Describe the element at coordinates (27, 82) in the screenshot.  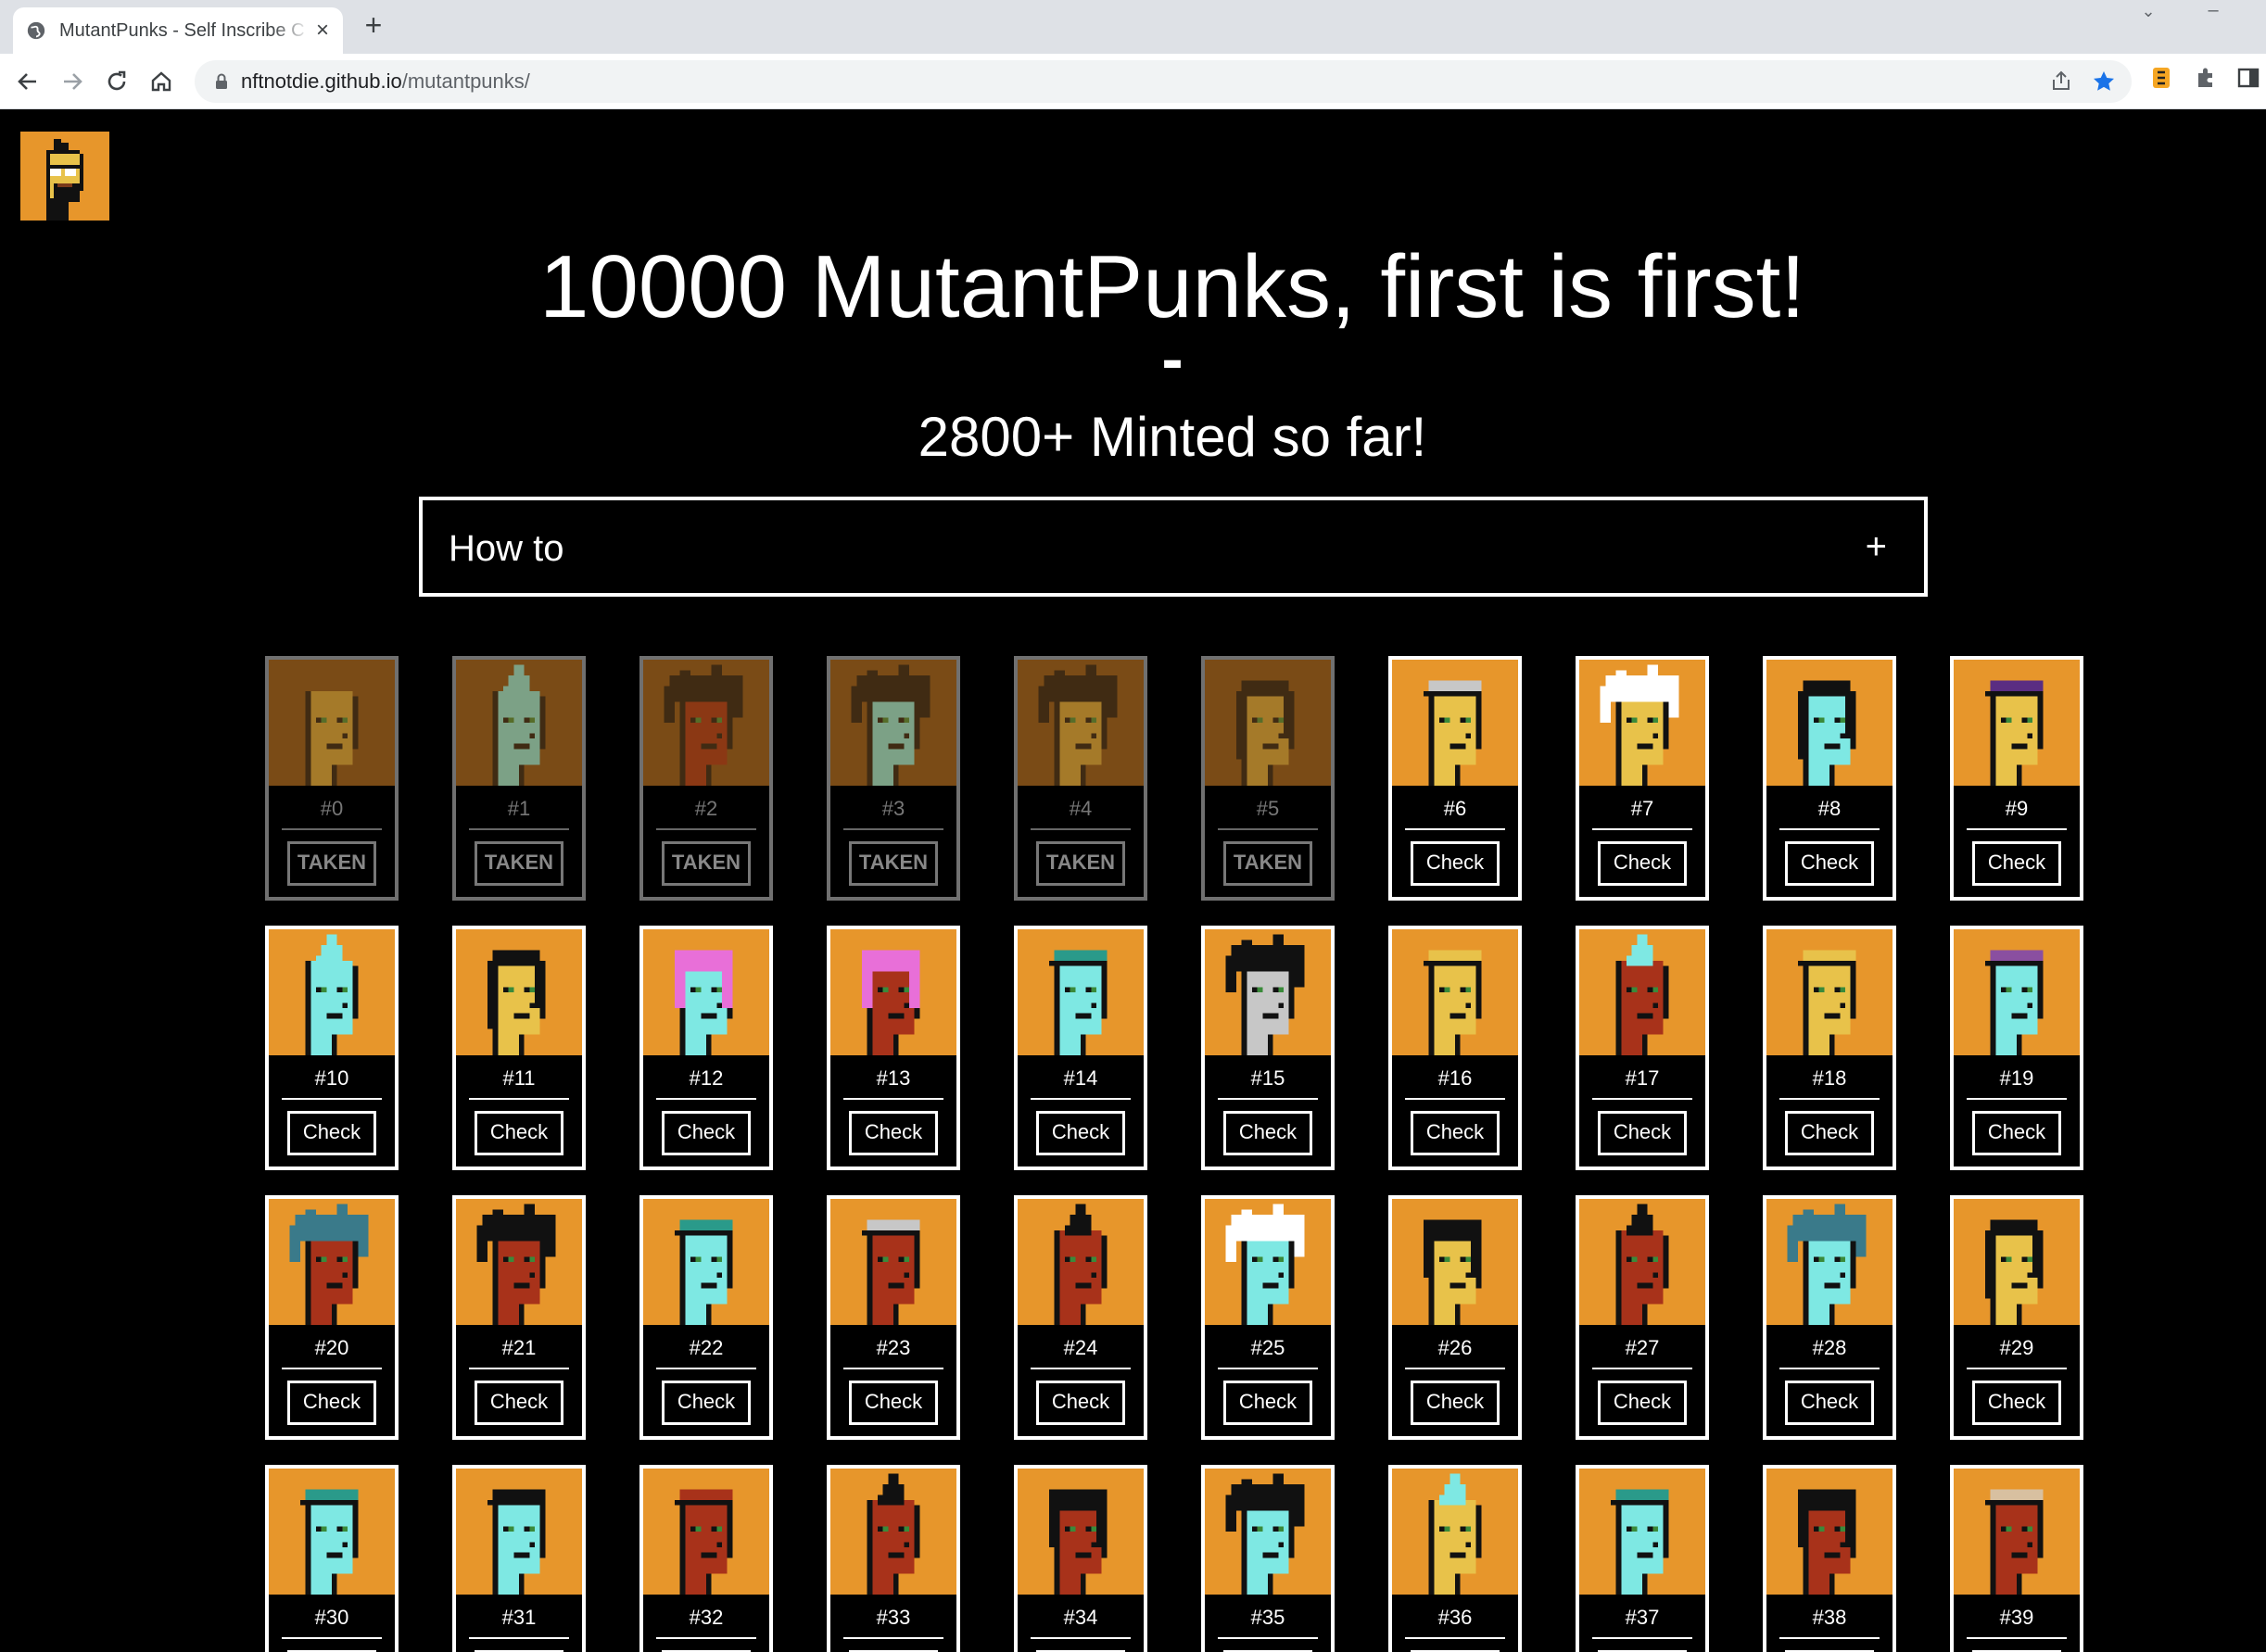
I see `back-arrow-icon` at that location.